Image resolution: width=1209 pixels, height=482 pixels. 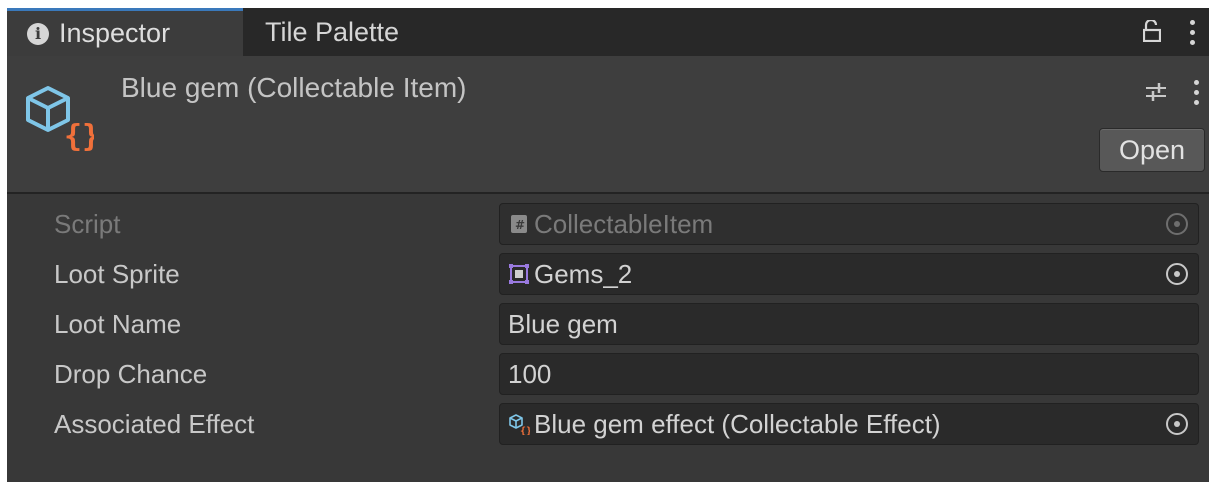 I want to click on info-icon: i, so click(x=38, y=33).